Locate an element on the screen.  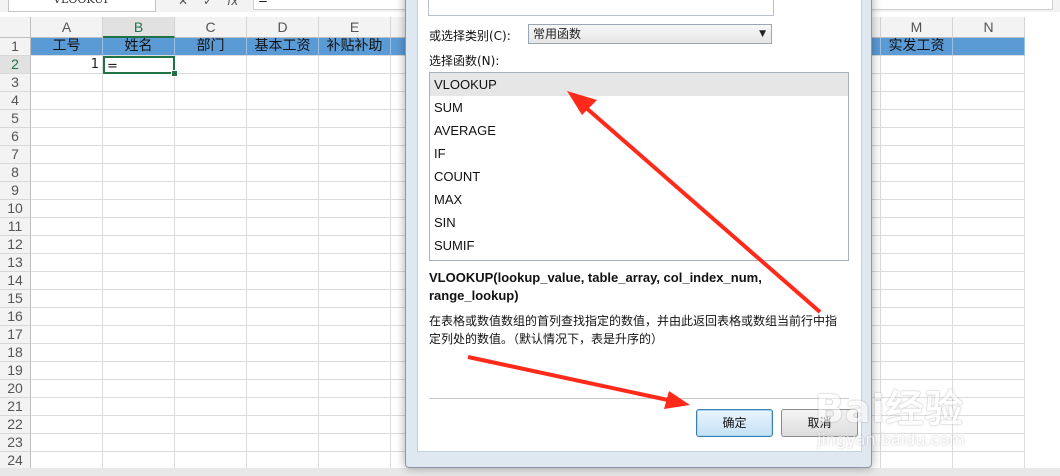
arrow-head is located at coordinates (677, 400).